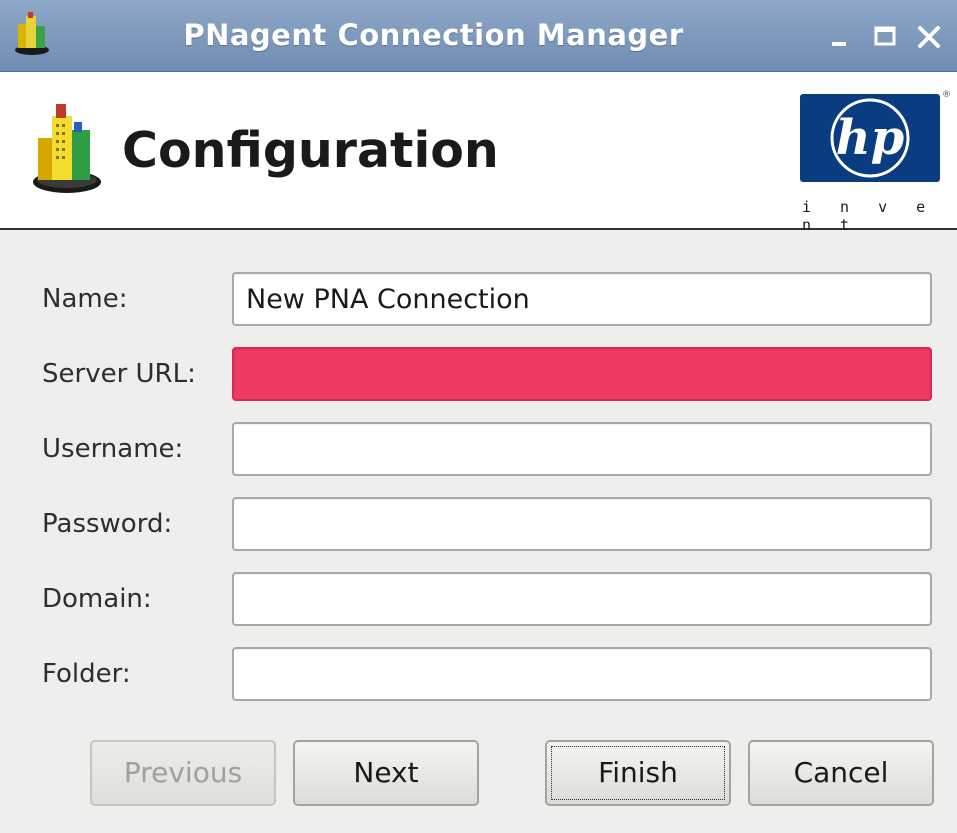 The height and width of the screenshot is (833, 957). Describe the element at coordinates (929, 37) in the screenshot. I see `close-icon` at that location.